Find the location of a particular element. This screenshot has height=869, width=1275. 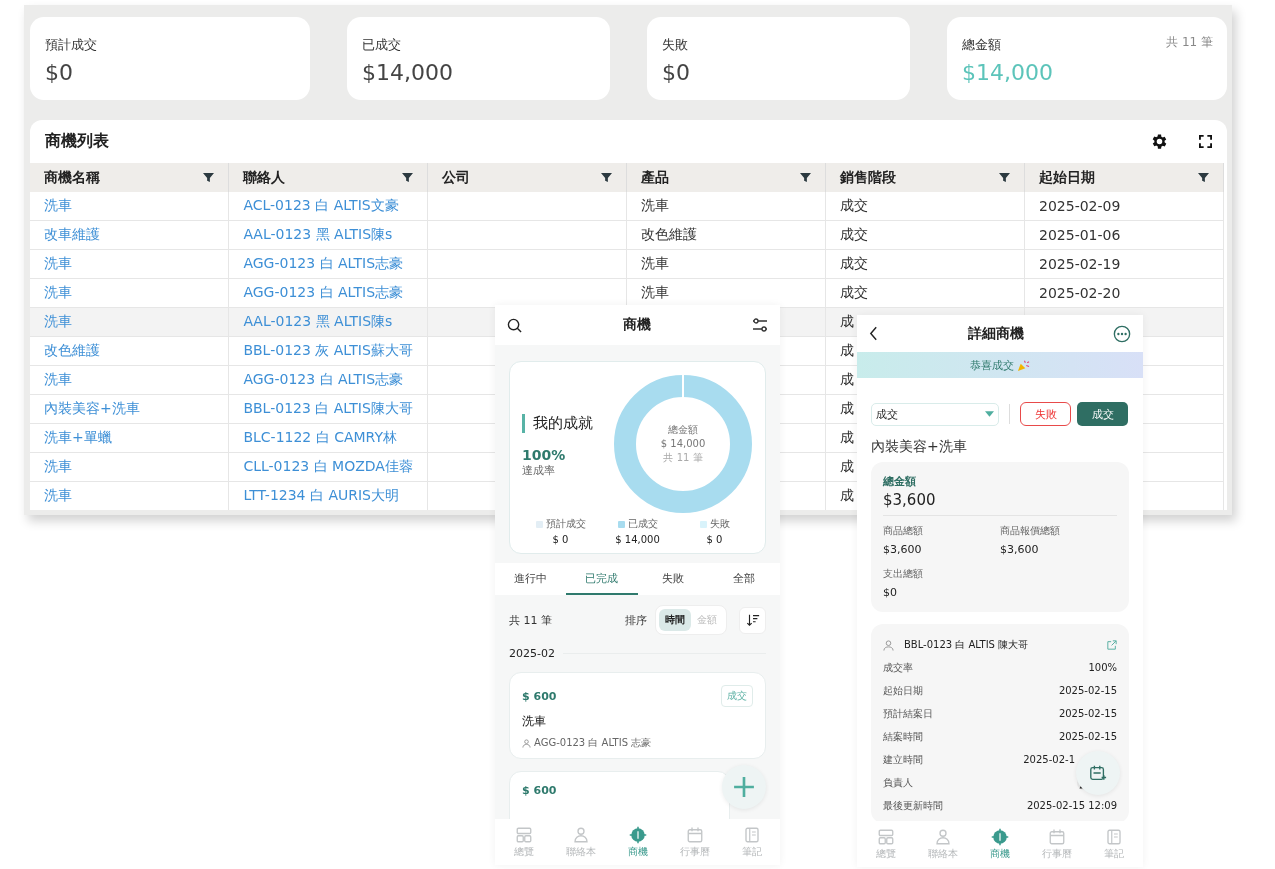

coin-icon is located at coordinates (1000, 836).